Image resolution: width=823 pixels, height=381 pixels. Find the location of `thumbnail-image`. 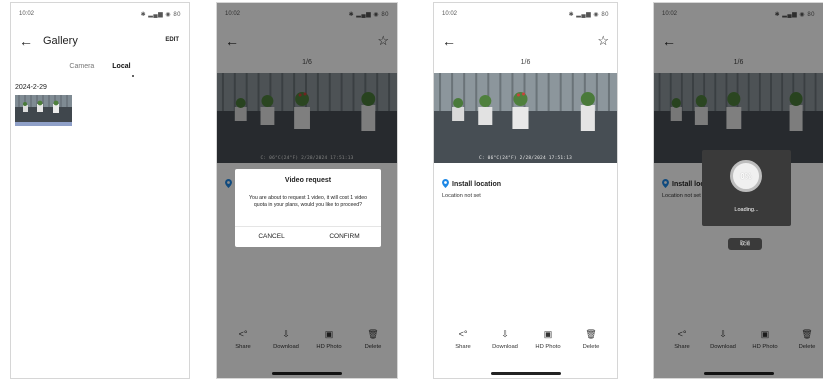

thumbnail-image is located at coordinates (43, 110).